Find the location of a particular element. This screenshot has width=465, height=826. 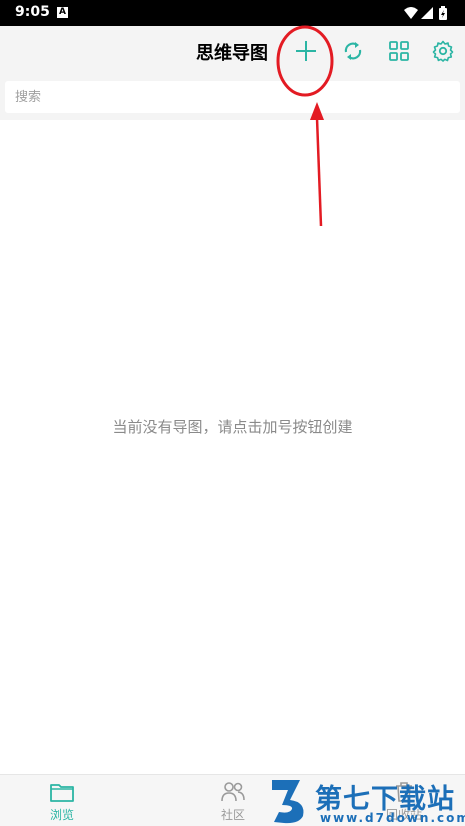

settings-button is located at coordinates (443, 51).